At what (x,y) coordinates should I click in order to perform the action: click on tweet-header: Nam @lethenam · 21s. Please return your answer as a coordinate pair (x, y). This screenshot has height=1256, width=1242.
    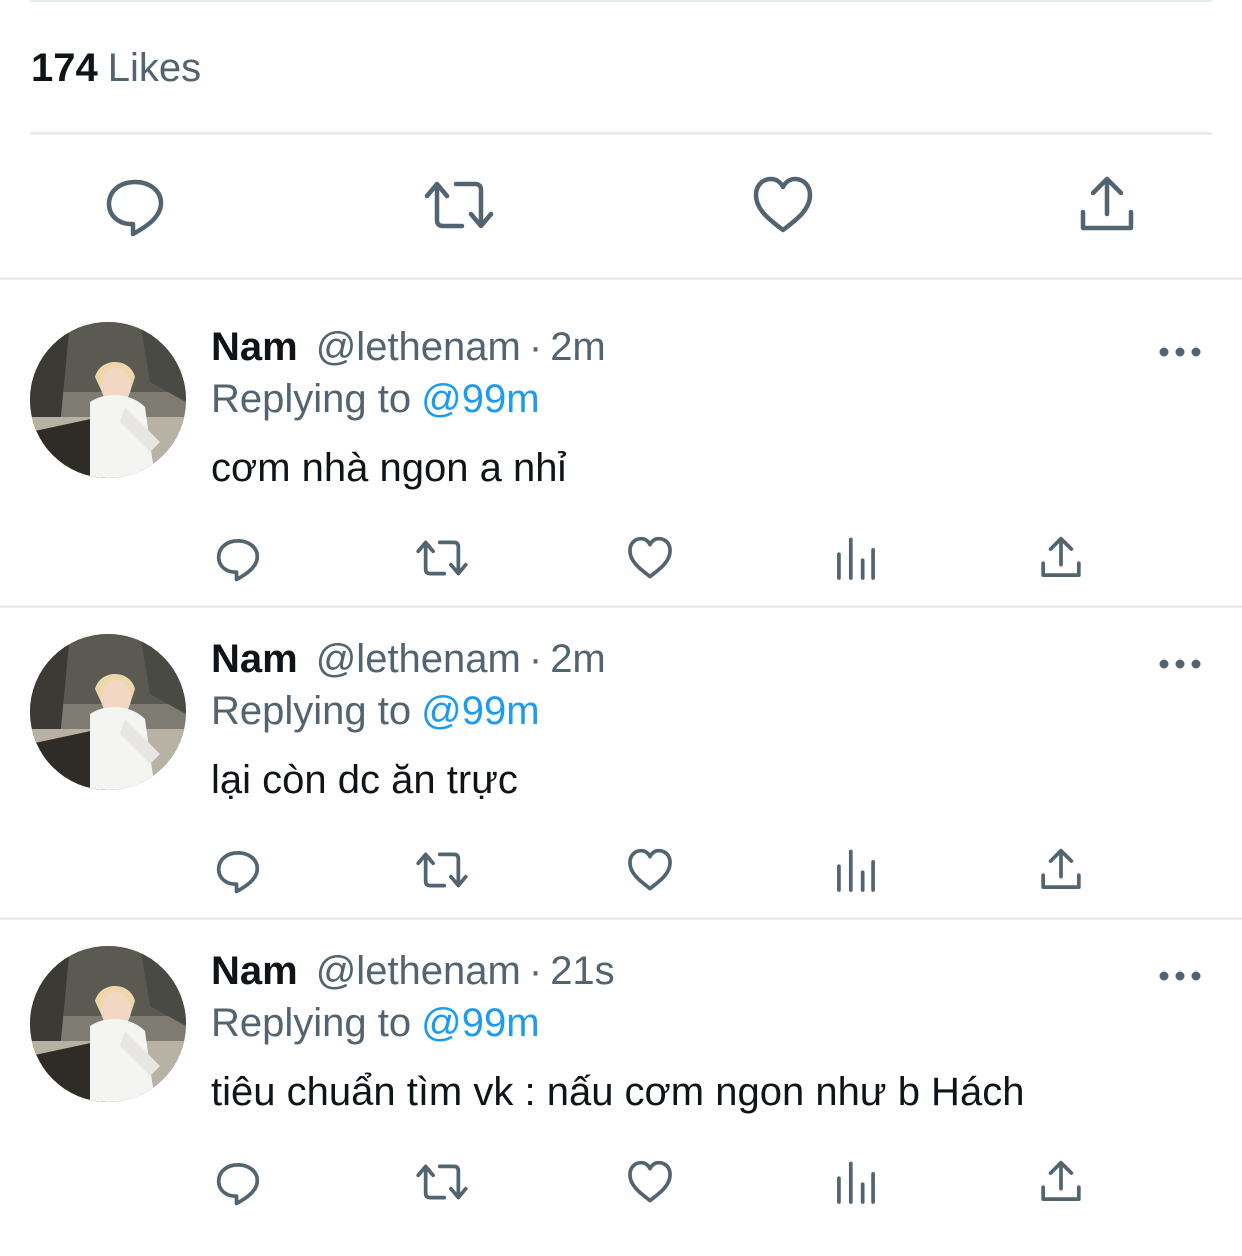
    Looking at the image, I should click on (413, 971).